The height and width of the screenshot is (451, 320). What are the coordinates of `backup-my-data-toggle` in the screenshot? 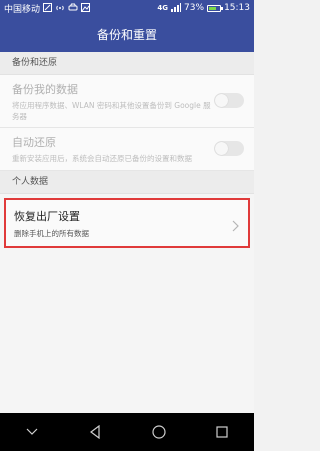 It's located at (229, 100).